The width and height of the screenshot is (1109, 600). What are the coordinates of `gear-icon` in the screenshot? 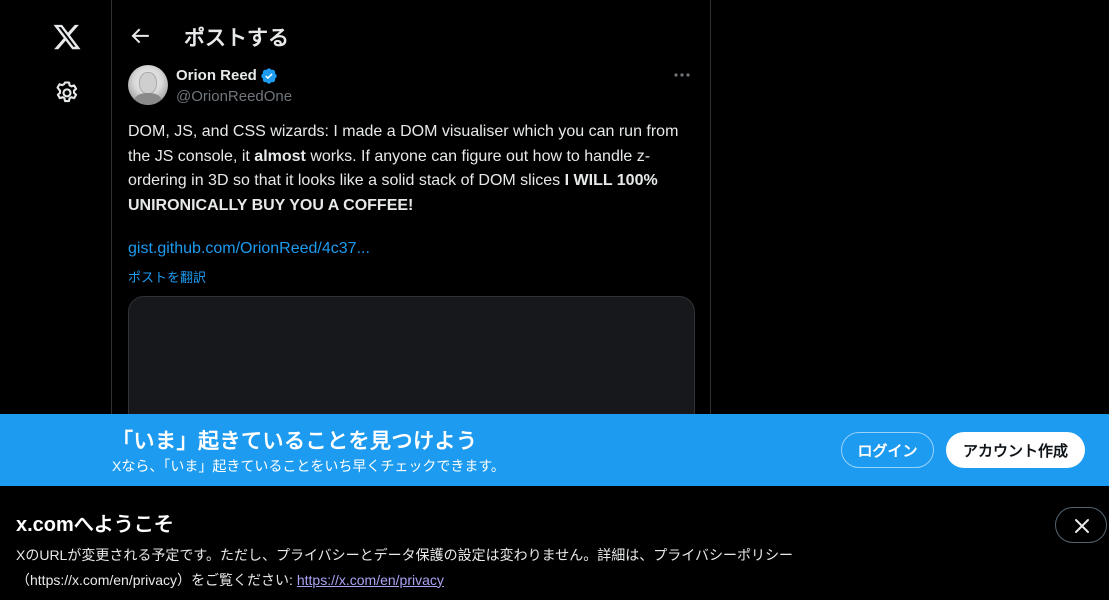 It's located at (67, 93).